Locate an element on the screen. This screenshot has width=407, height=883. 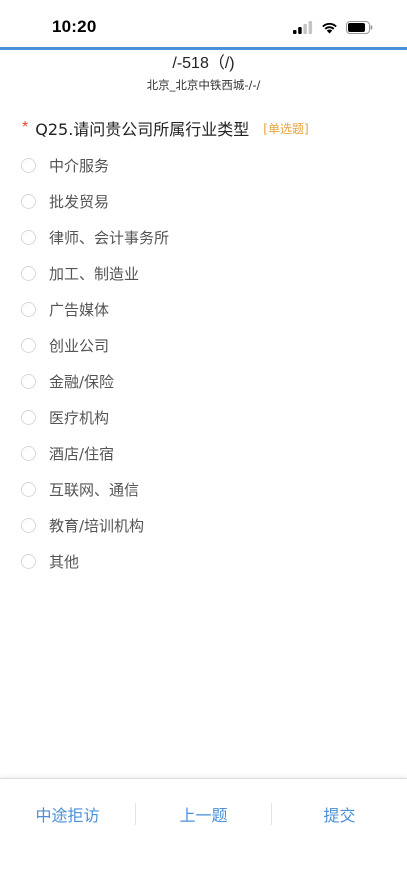
wifi-icon is located at coordinates (329, 28).